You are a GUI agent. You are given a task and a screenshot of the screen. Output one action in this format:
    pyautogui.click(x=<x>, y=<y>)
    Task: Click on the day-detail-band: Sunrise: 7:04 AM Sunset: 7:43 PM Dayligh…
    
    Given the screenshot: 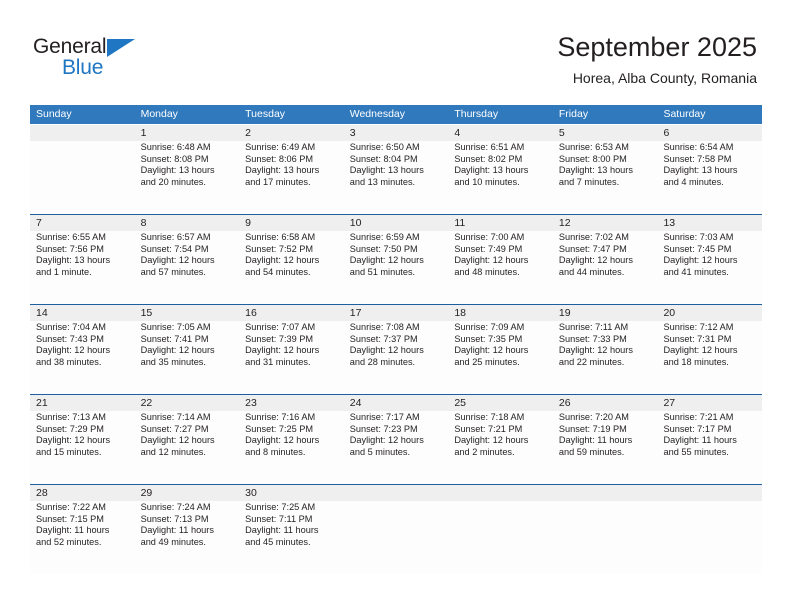 What is the action you would take?
    pyautogui.click(x=396, y=357)
    